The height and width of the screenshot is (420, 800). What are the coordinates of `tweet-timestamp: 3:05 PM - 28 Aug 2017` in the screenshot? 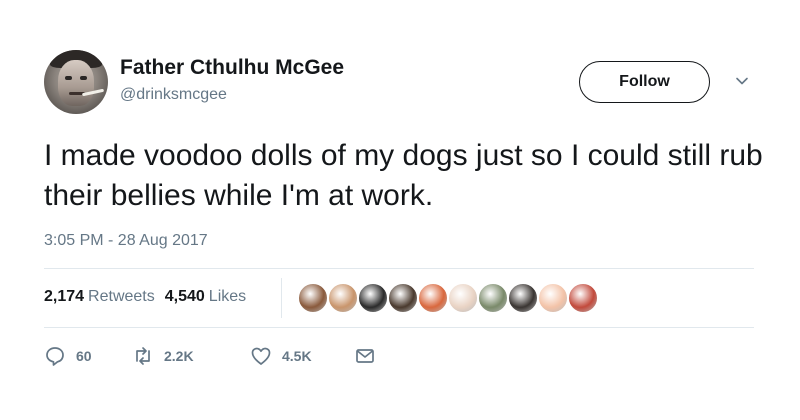 It's located at (126, 241).